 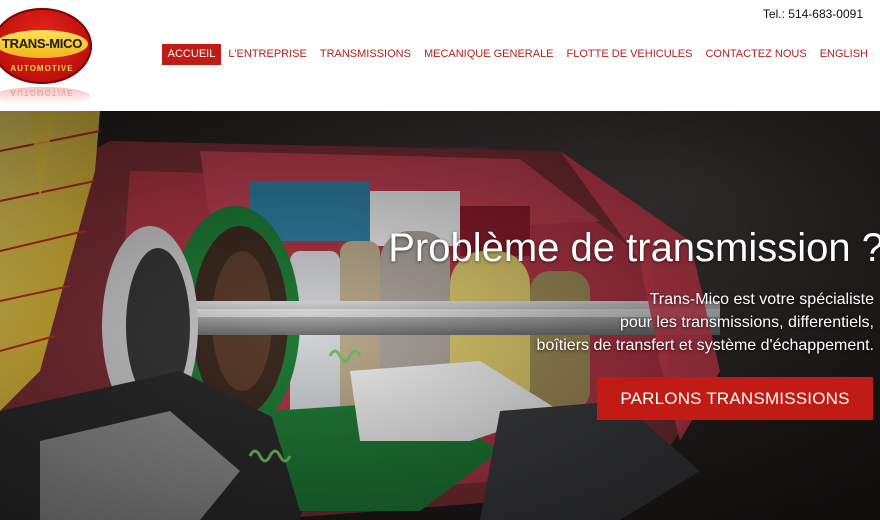 I want to click on nav-mecanique-generale: MECANIQUE GENERALE, so click(x=489, y=54).